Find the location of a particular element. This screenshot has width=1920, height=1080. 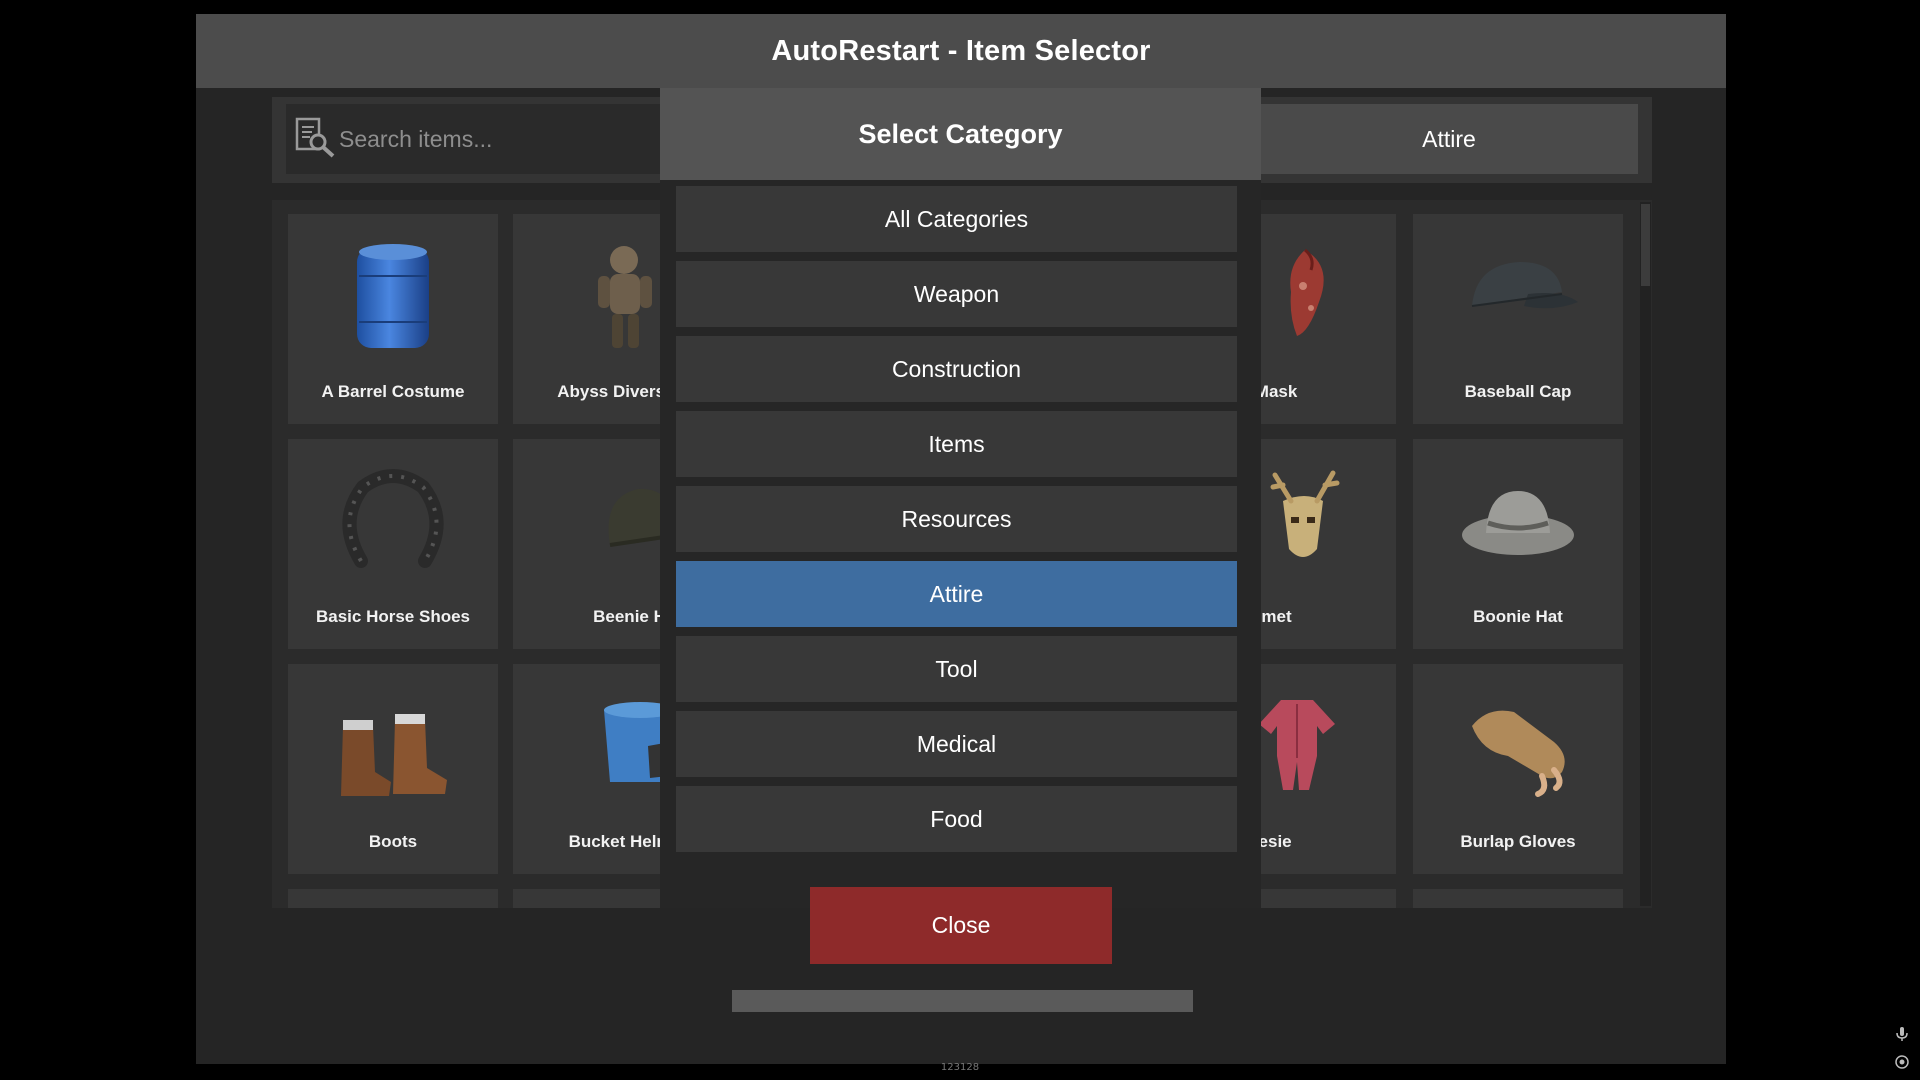

grid-scrollbar-thumb is located at coordinates (1645, 245).